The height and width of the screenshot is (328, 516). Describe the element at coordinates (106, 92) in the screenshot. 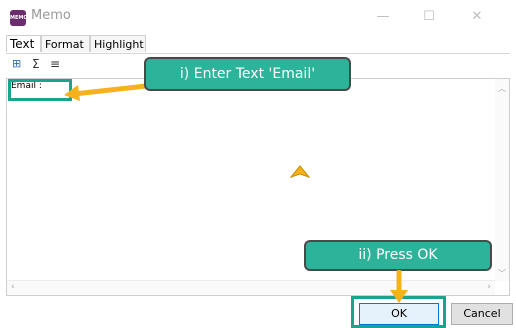

I see `arrow-left-icon` at that location.